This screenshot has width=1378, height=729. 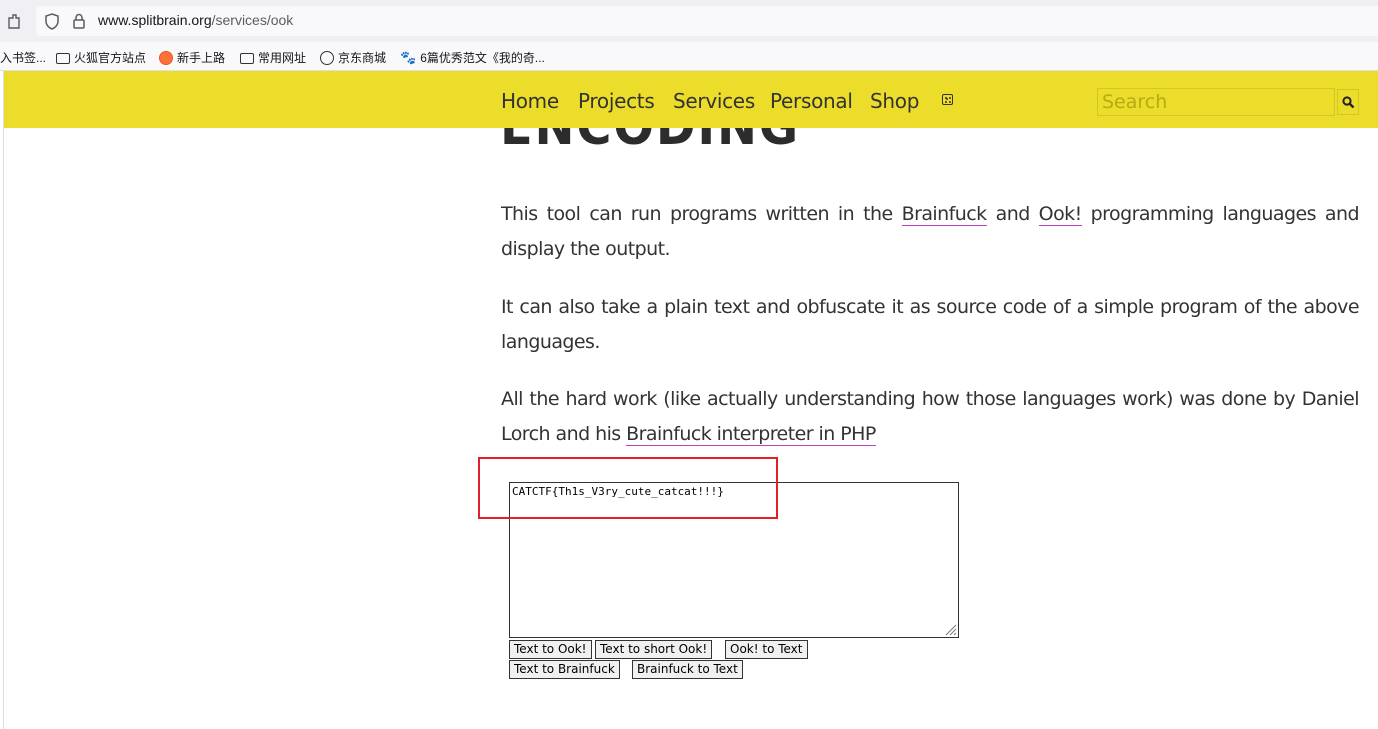 What do you see at coordinates (3, 400) in the screenshot?
I see `page-edge` at bounding box center [3, 400].